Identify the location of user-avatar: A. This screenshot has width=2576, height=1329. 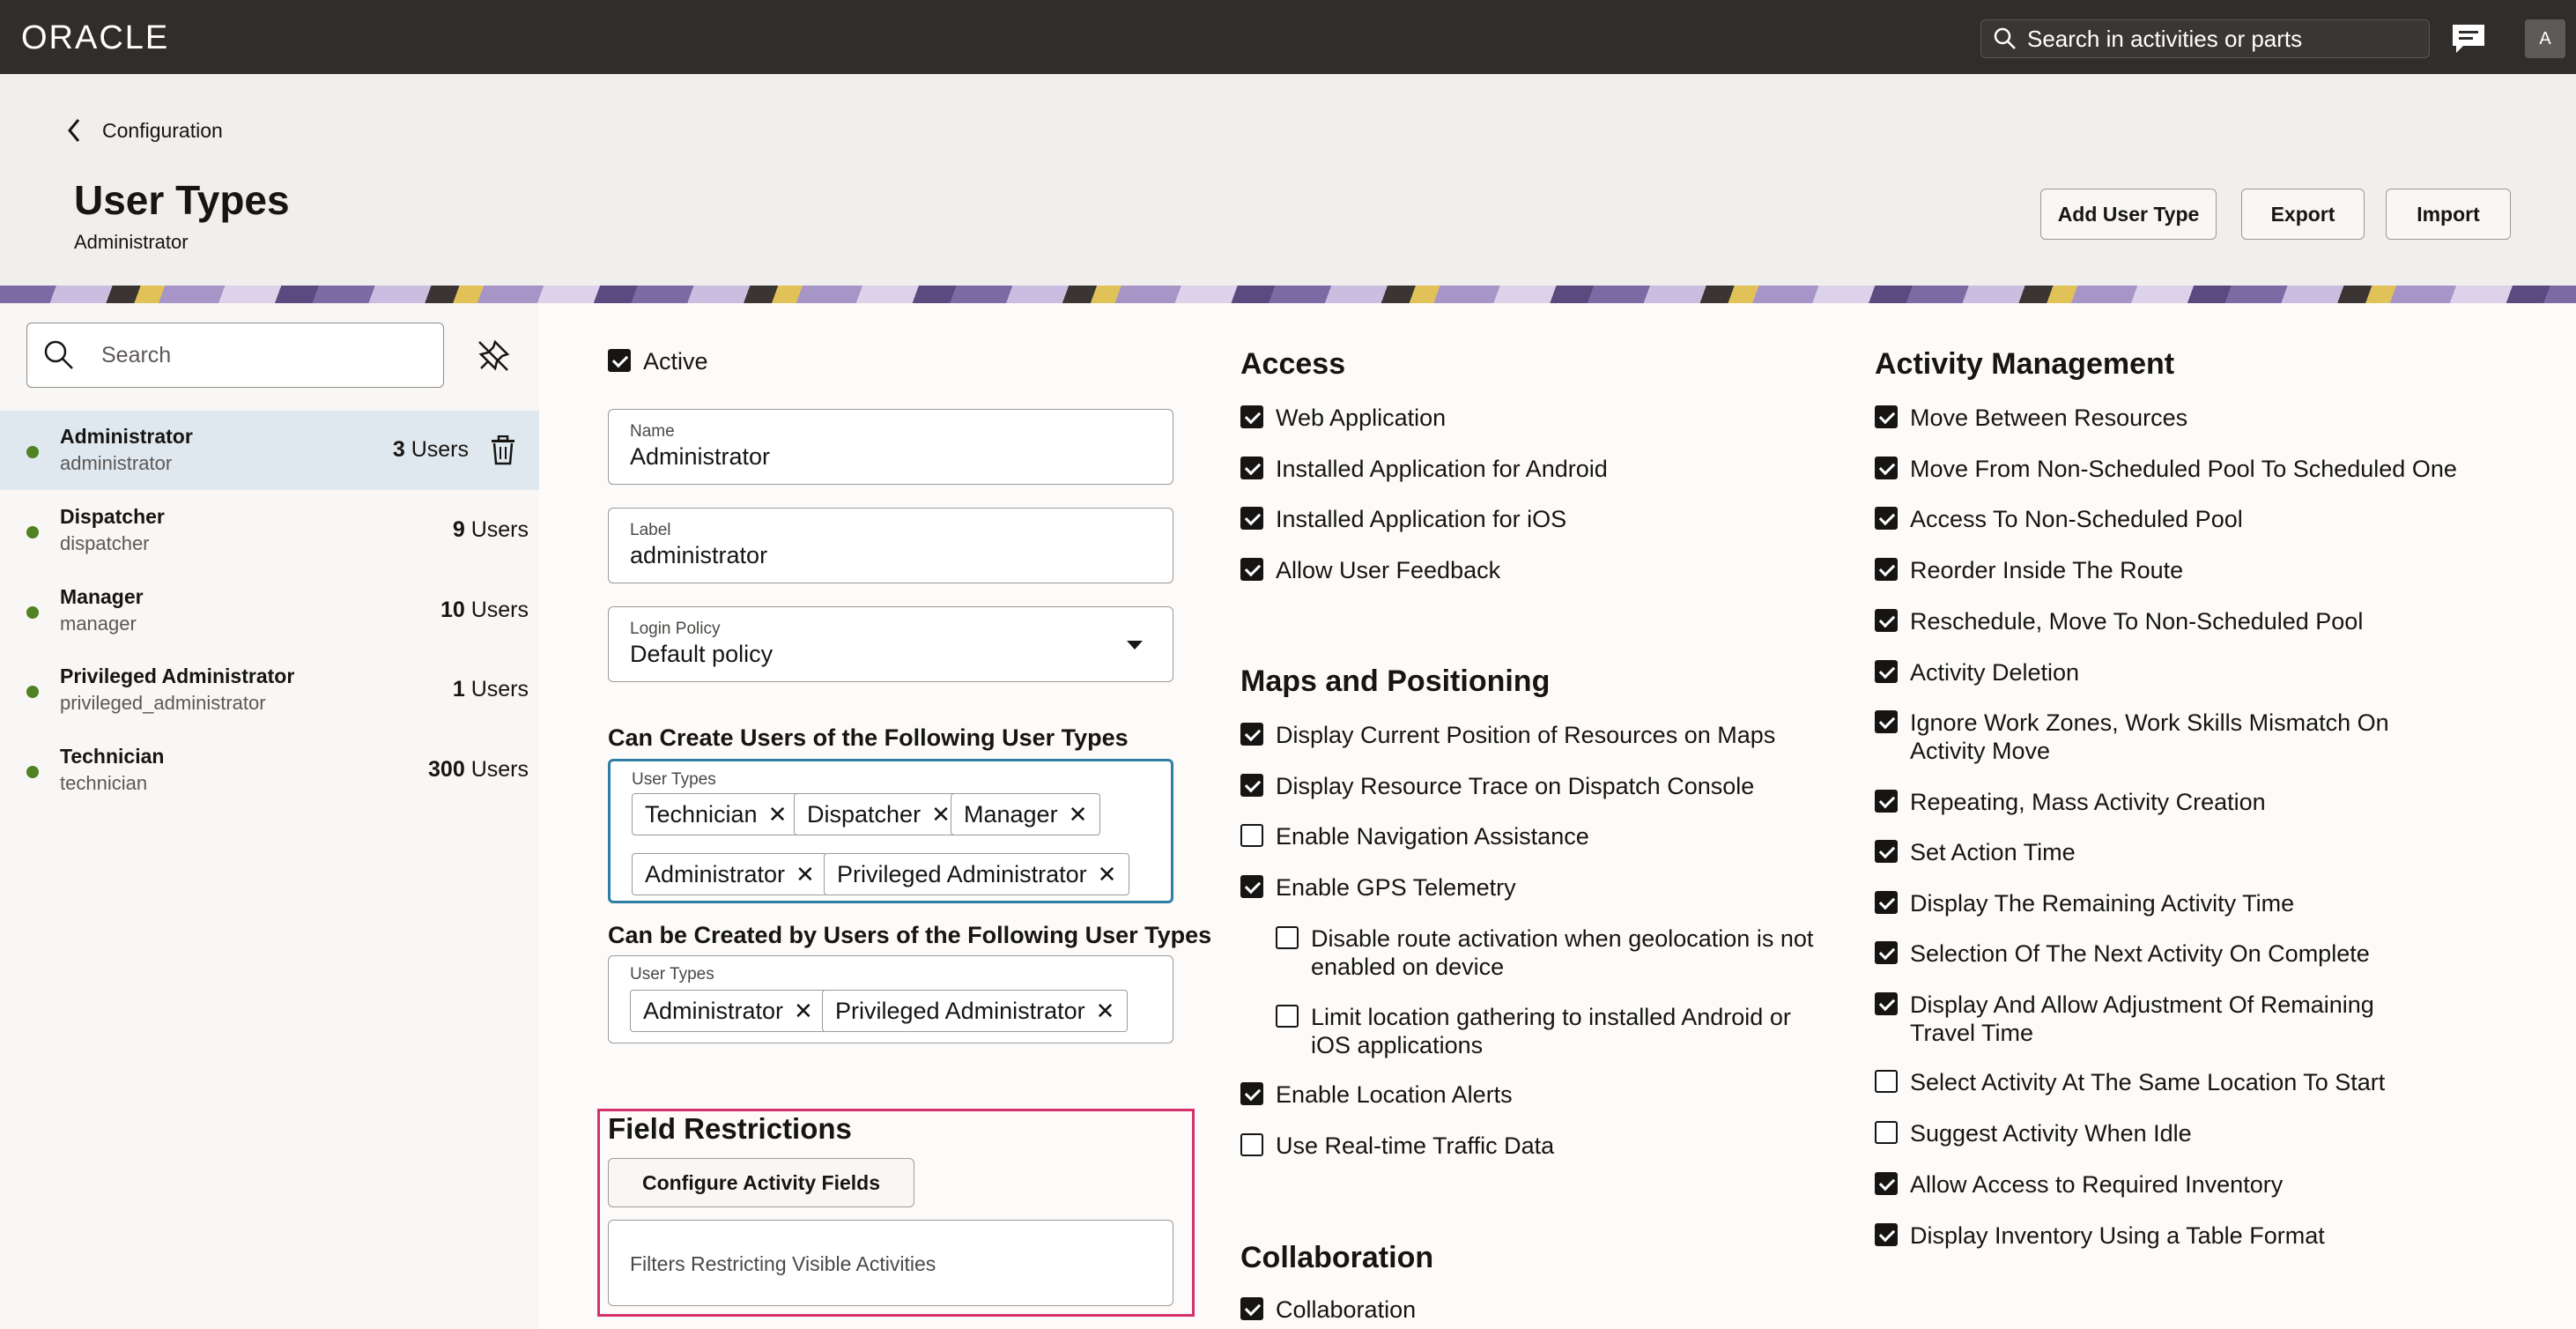
(2545, 38).